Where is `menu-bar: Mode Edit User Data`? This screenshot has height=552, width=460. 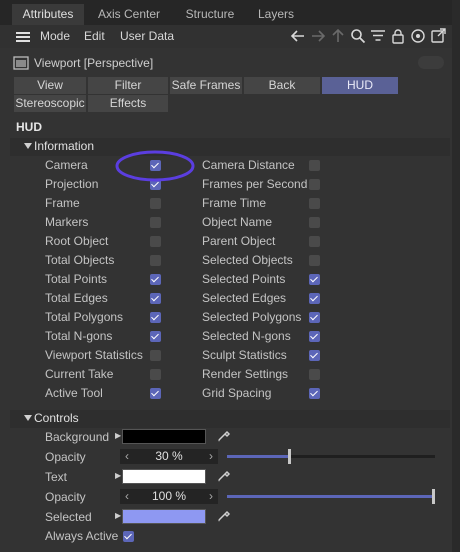
menu-bar: Mode Edit User Data is located at coordinates (230, 36).